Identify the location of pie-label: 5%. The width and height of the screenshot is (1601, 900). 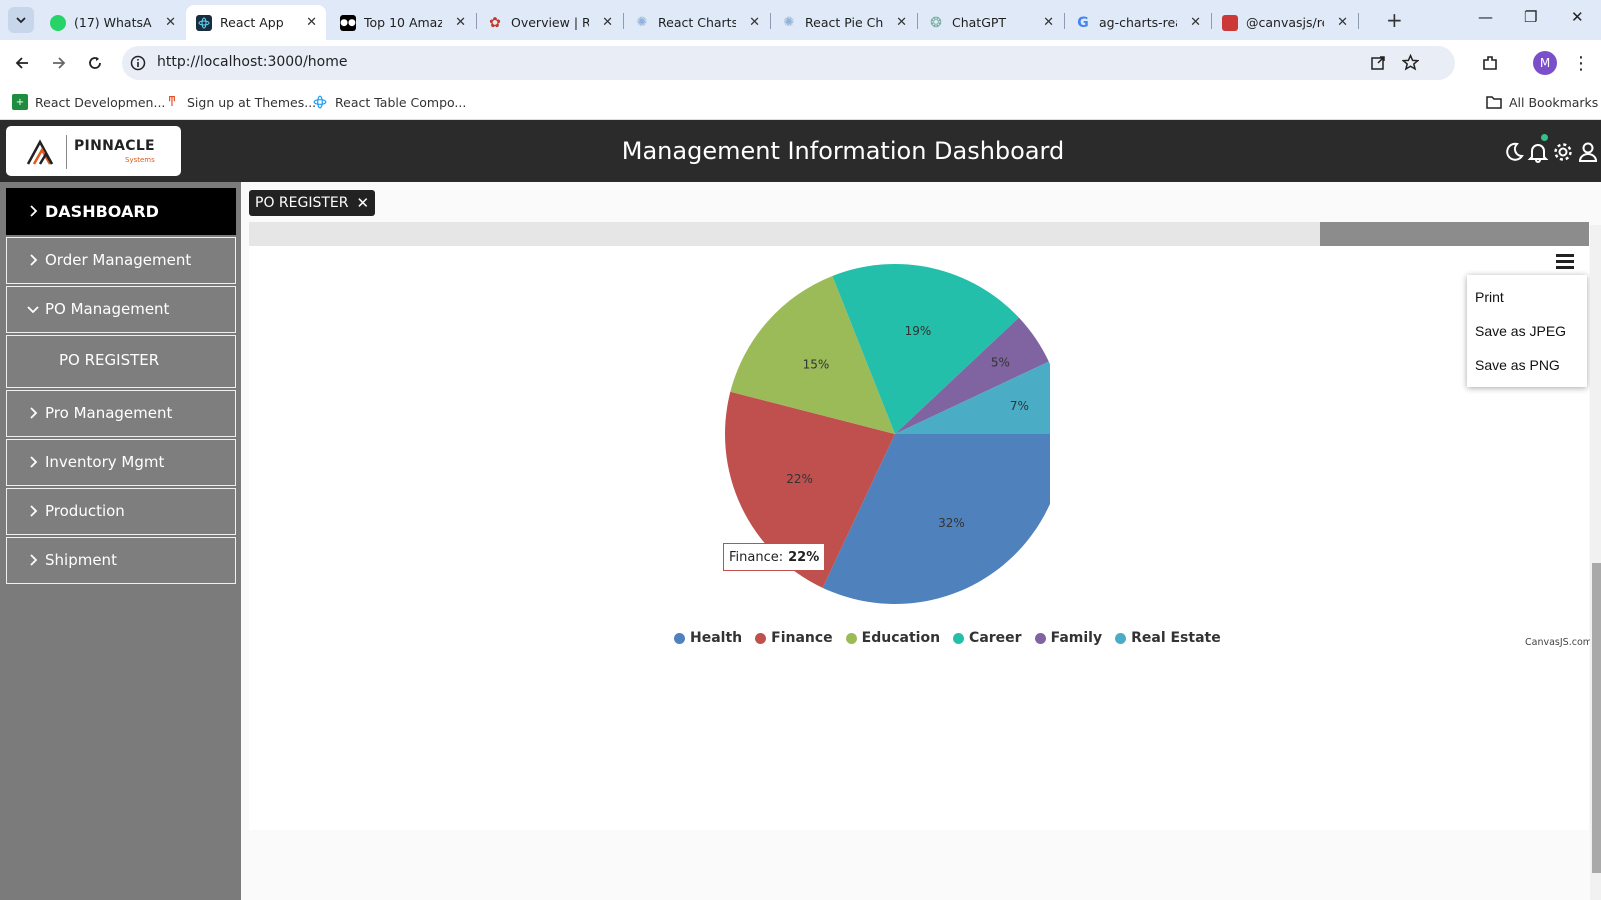
(1000, 362).